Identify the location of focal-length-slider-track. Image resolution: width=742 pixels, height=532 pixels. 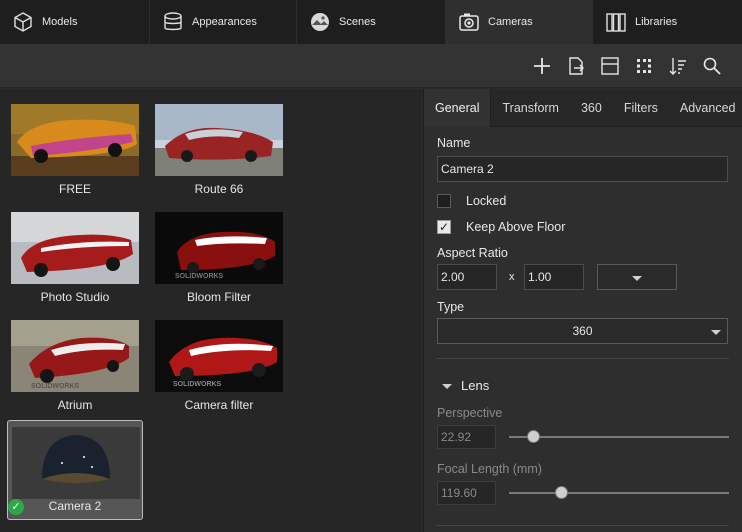
(619, 492).